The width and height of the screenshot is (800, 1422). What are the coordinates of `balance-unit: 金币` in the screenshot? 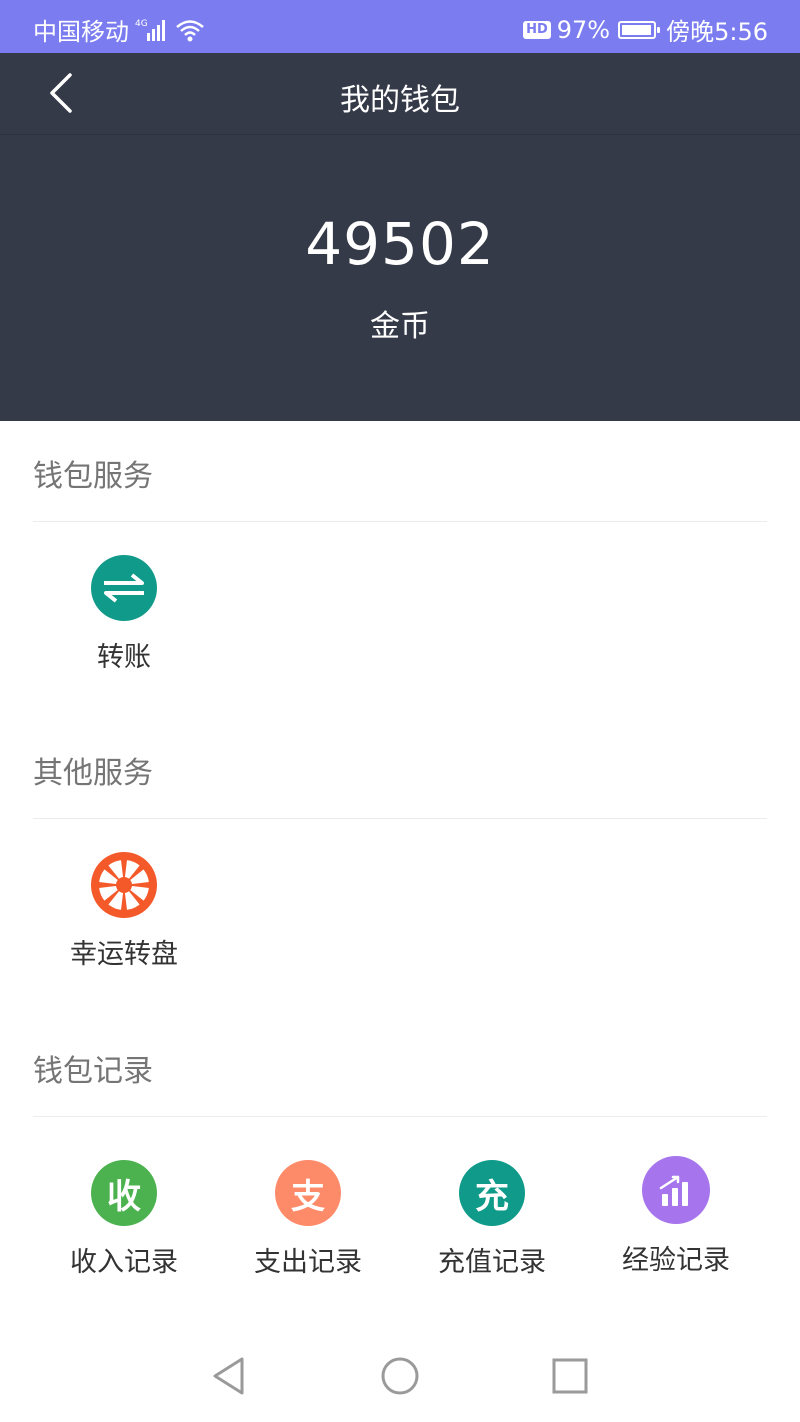 It's located at (400, 326).